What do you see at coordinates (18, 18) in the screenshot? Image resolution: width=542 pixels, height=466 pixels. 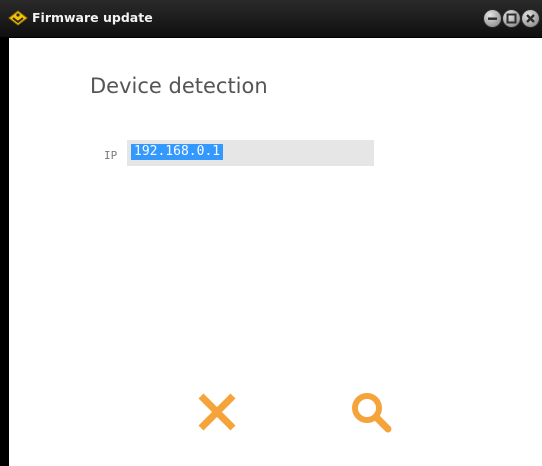 I see `app-logo-icon` at bounding box center [18, 18].